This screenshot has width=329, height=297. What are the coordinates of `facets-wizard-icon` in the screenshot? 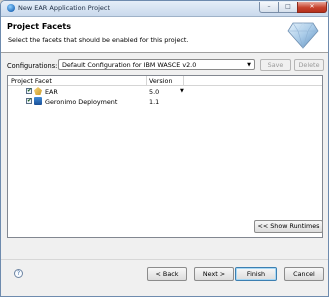 It's located at (303, 35).